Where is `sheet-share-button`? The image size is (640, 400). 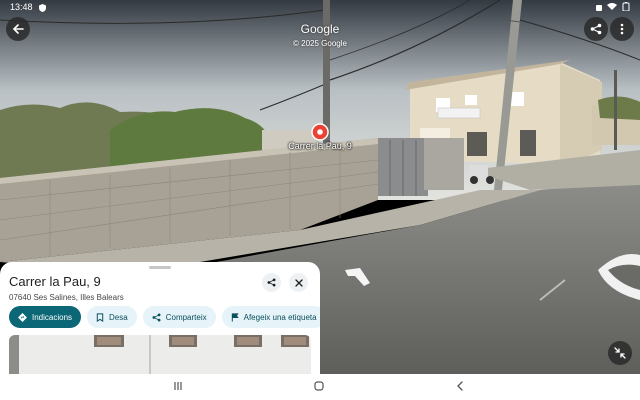 sheet-share-button is located at coordinates (271, 282).